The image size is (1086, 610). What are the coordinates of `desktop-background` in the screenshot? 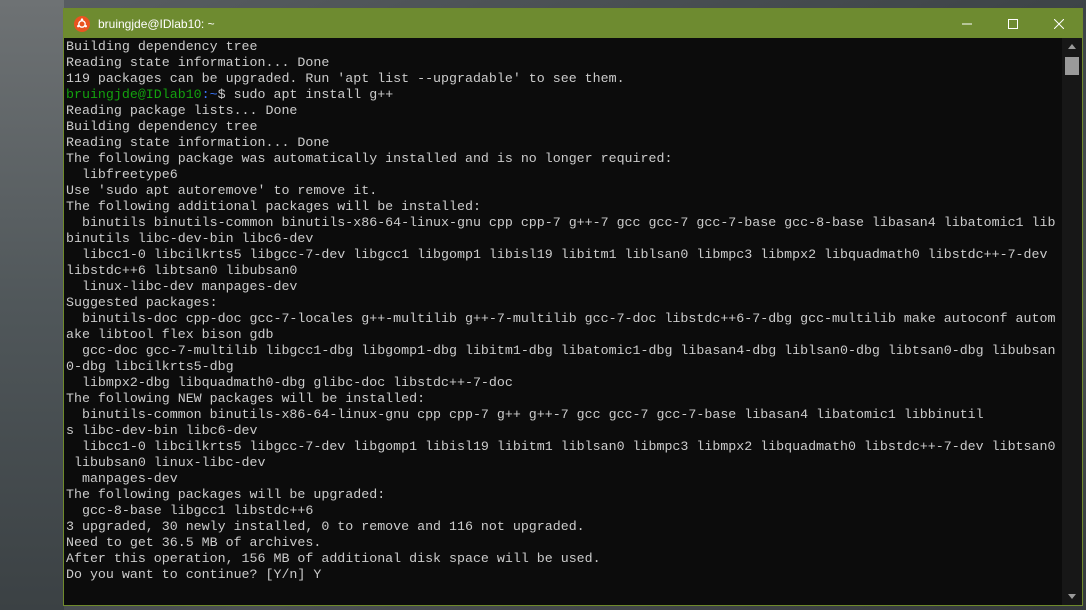 It's located at (32, 305).